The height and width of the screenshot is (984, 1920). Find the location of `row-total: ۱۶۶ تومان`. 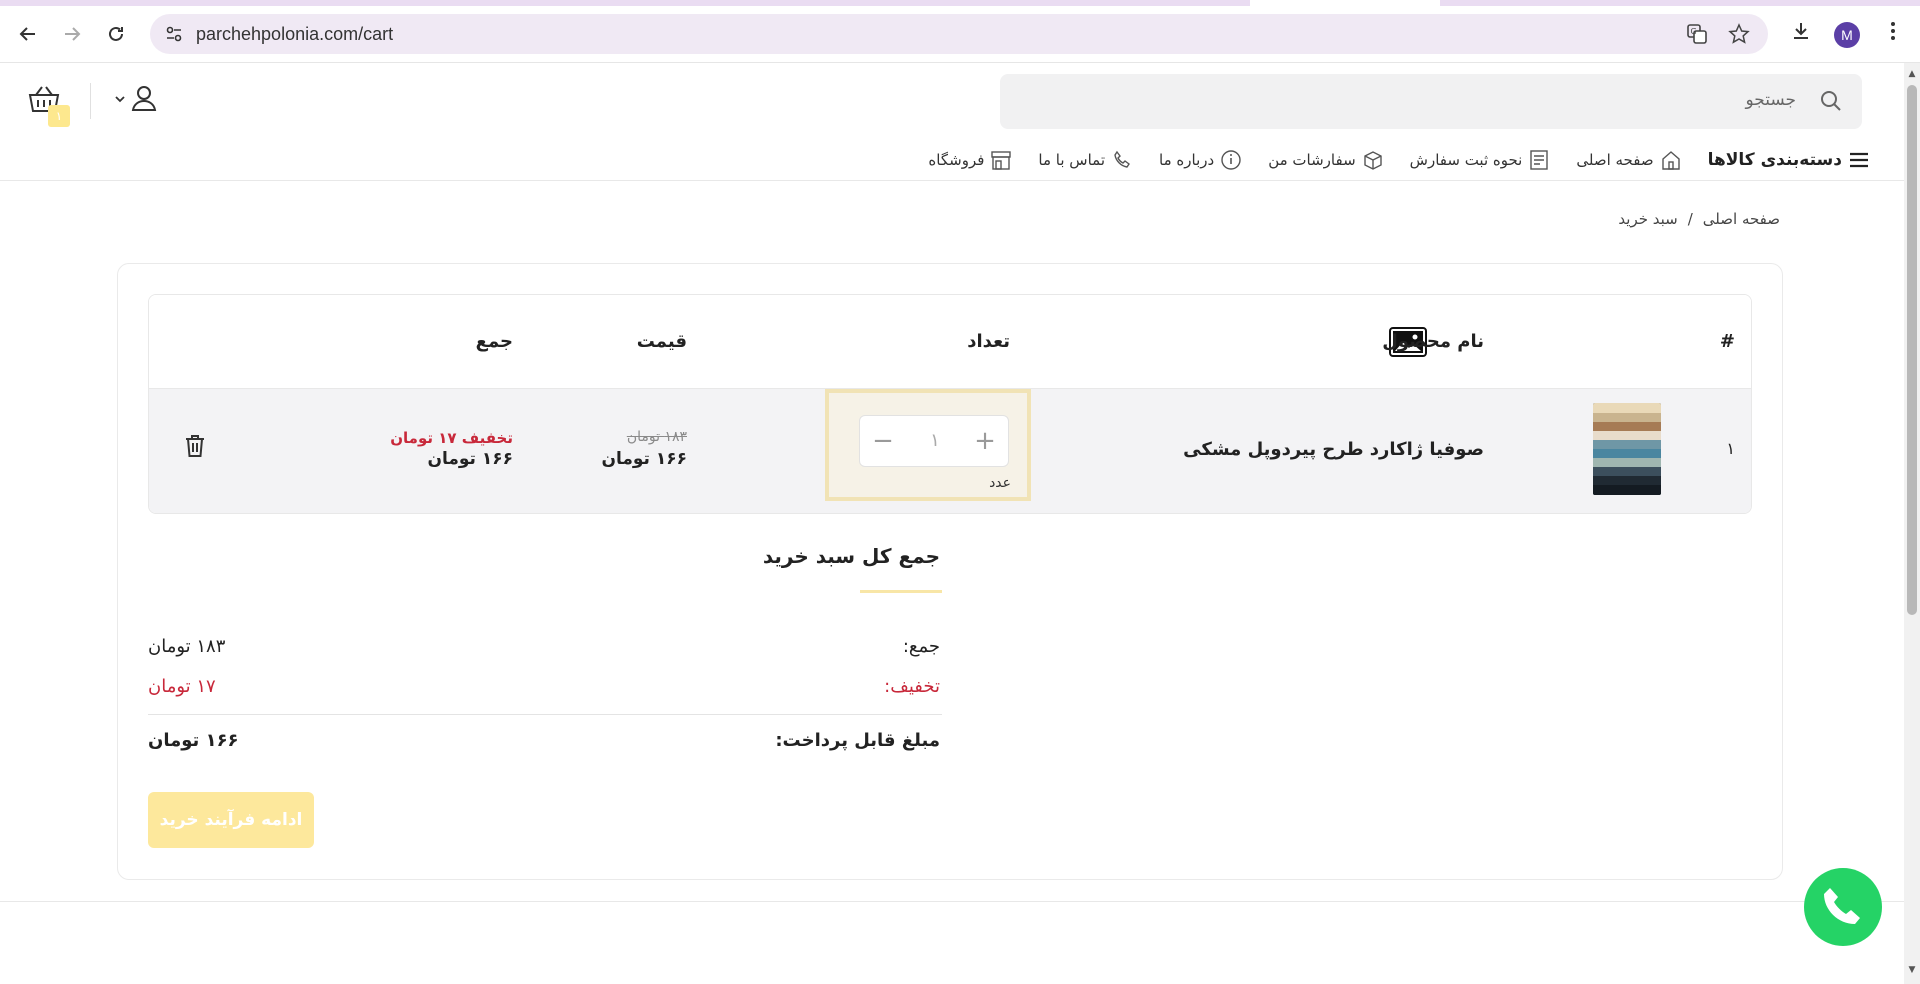

row-total: ۱۶۶ تومان is located at coordinates (470, 459).